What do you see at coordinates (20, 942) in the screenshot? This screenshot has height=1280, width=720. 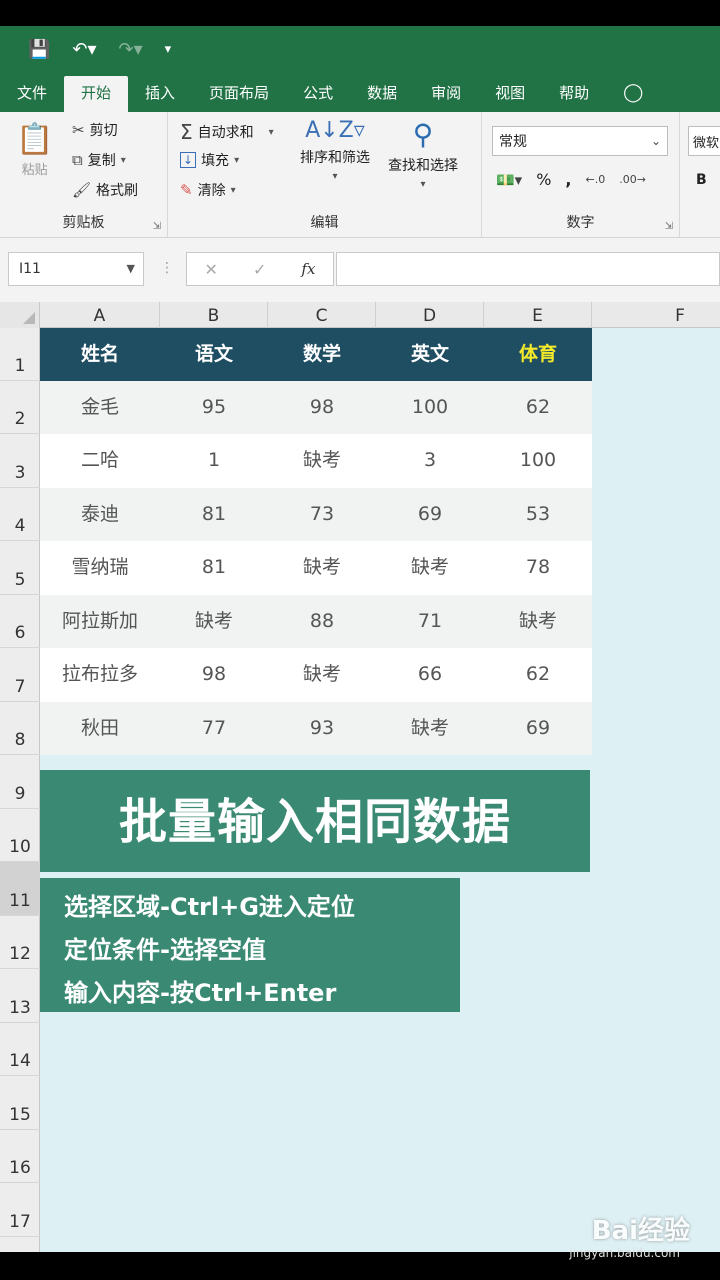 I see `row-header-12: 12` at bounding box center [20, 942].